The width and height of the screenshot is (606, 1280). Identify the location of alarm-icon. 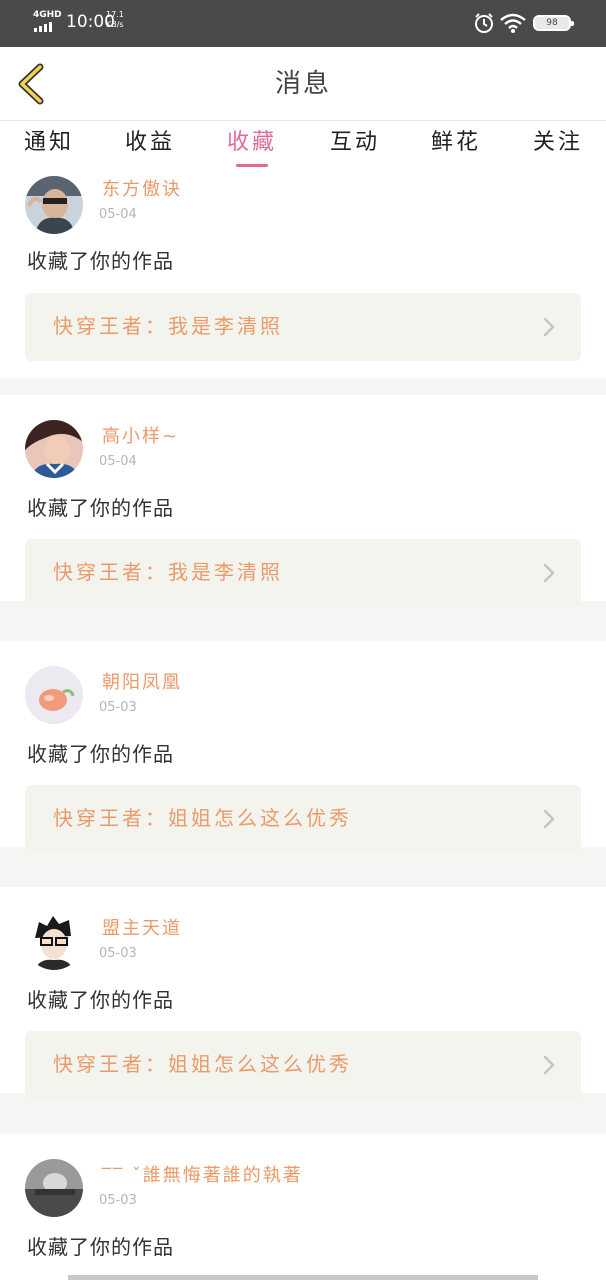
(484, 23).